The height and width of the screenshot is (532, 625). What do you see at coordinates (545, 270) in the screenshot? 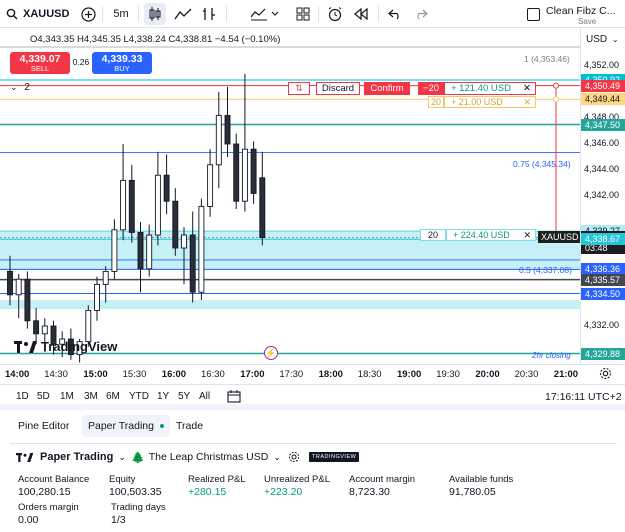
I see `fib-level-05-label: 0.5 (4,337.08)` at bounding box center [545, 270].